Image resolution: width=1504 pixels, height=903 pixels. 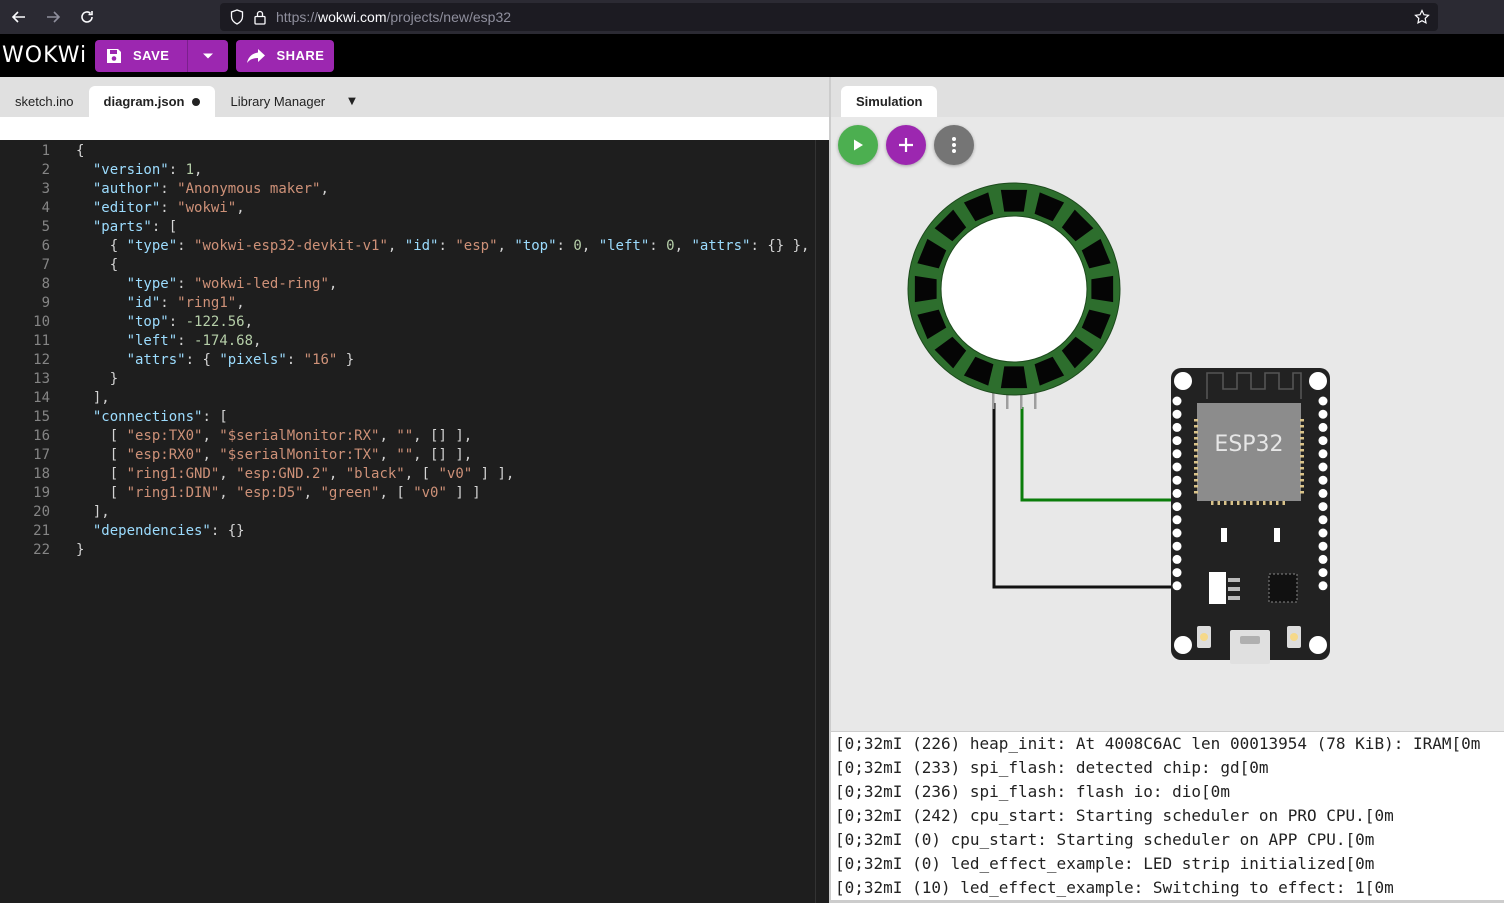 I want to click on line-number: 18, so click(x=41, y=474).